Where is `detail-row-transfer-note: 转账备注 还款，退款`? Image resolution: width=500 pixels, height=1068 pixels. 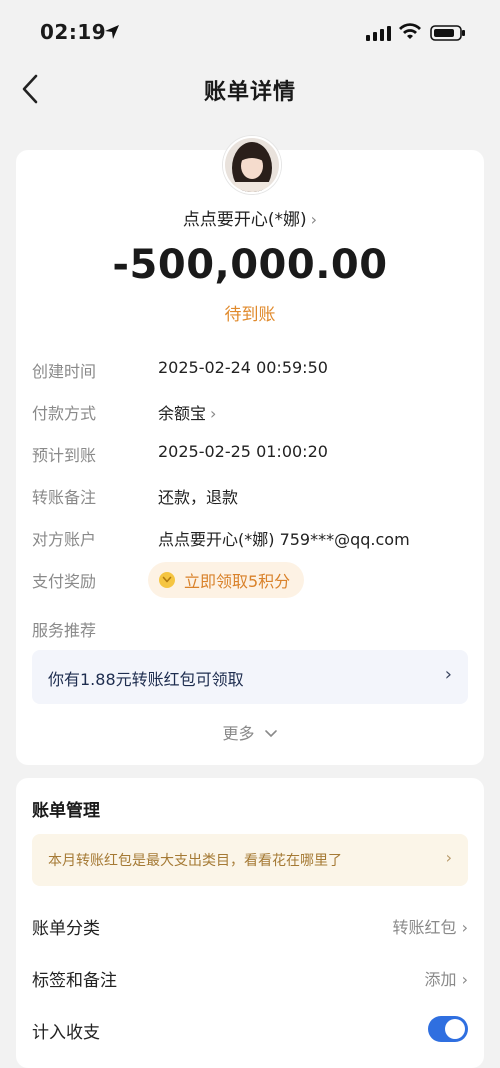 detail-row-transfer-note: 转账备注 还款，退款 is located at coordinates (250, 497).